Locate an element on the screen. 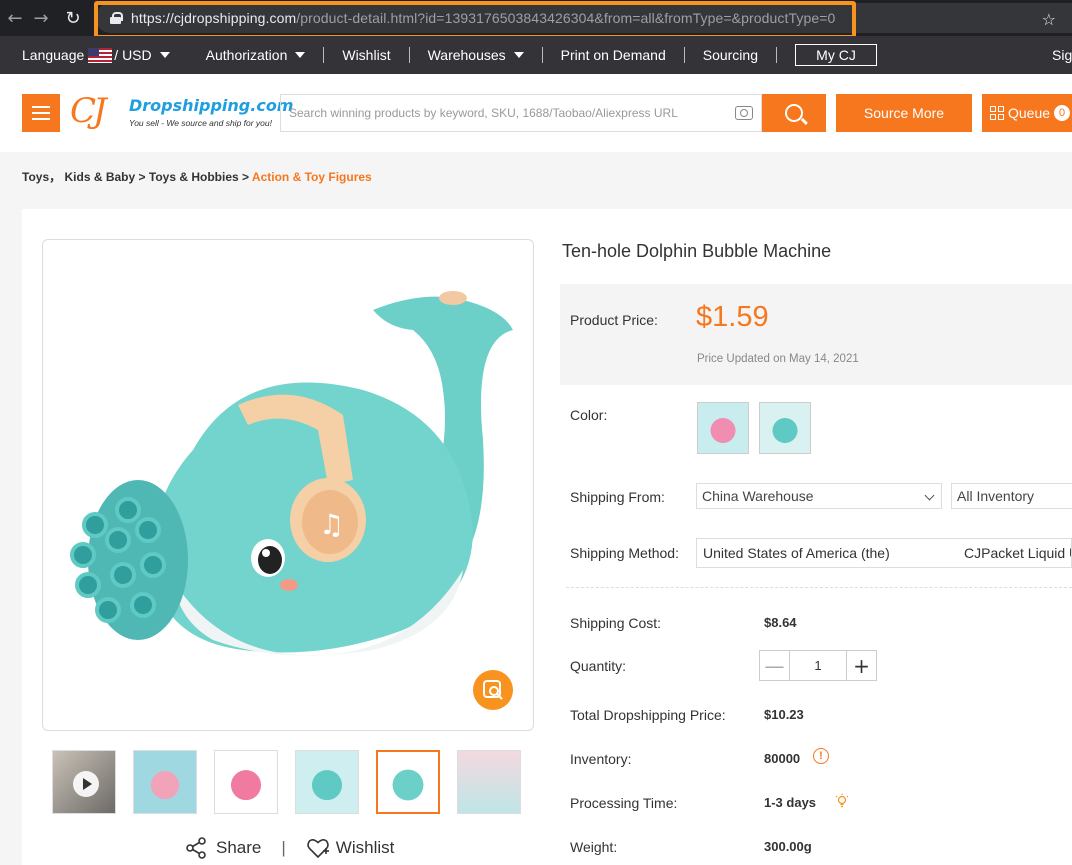 This screenshot has height=865, width=1072. us-flag-icon is located at coordinates (100, 55).